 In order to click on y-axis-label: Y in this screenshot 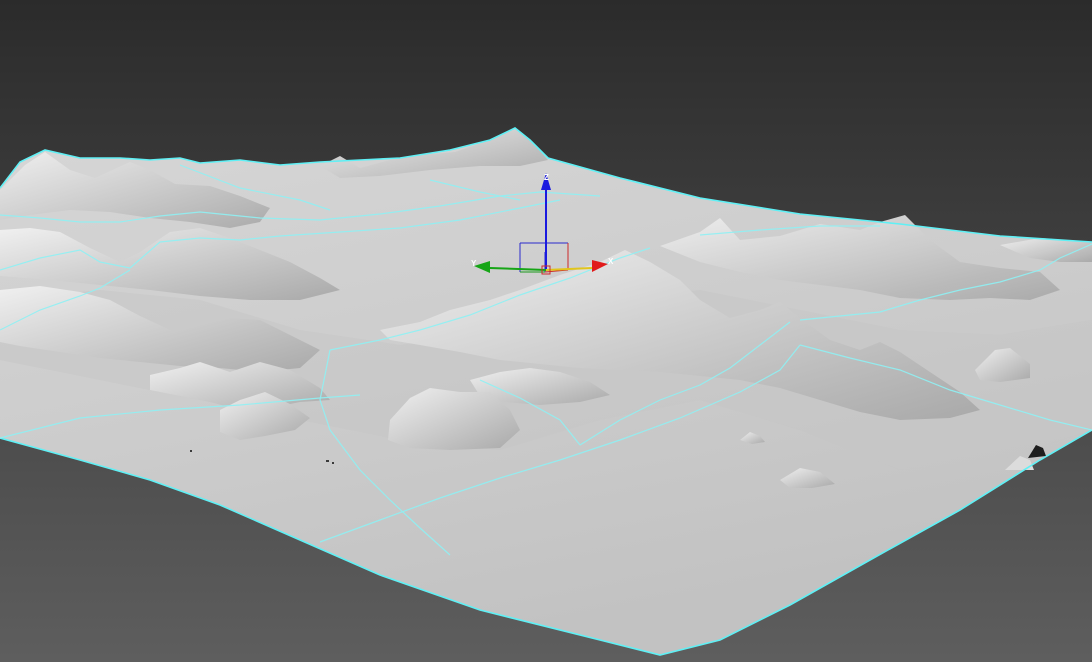, I will do `click(474, 263)`.